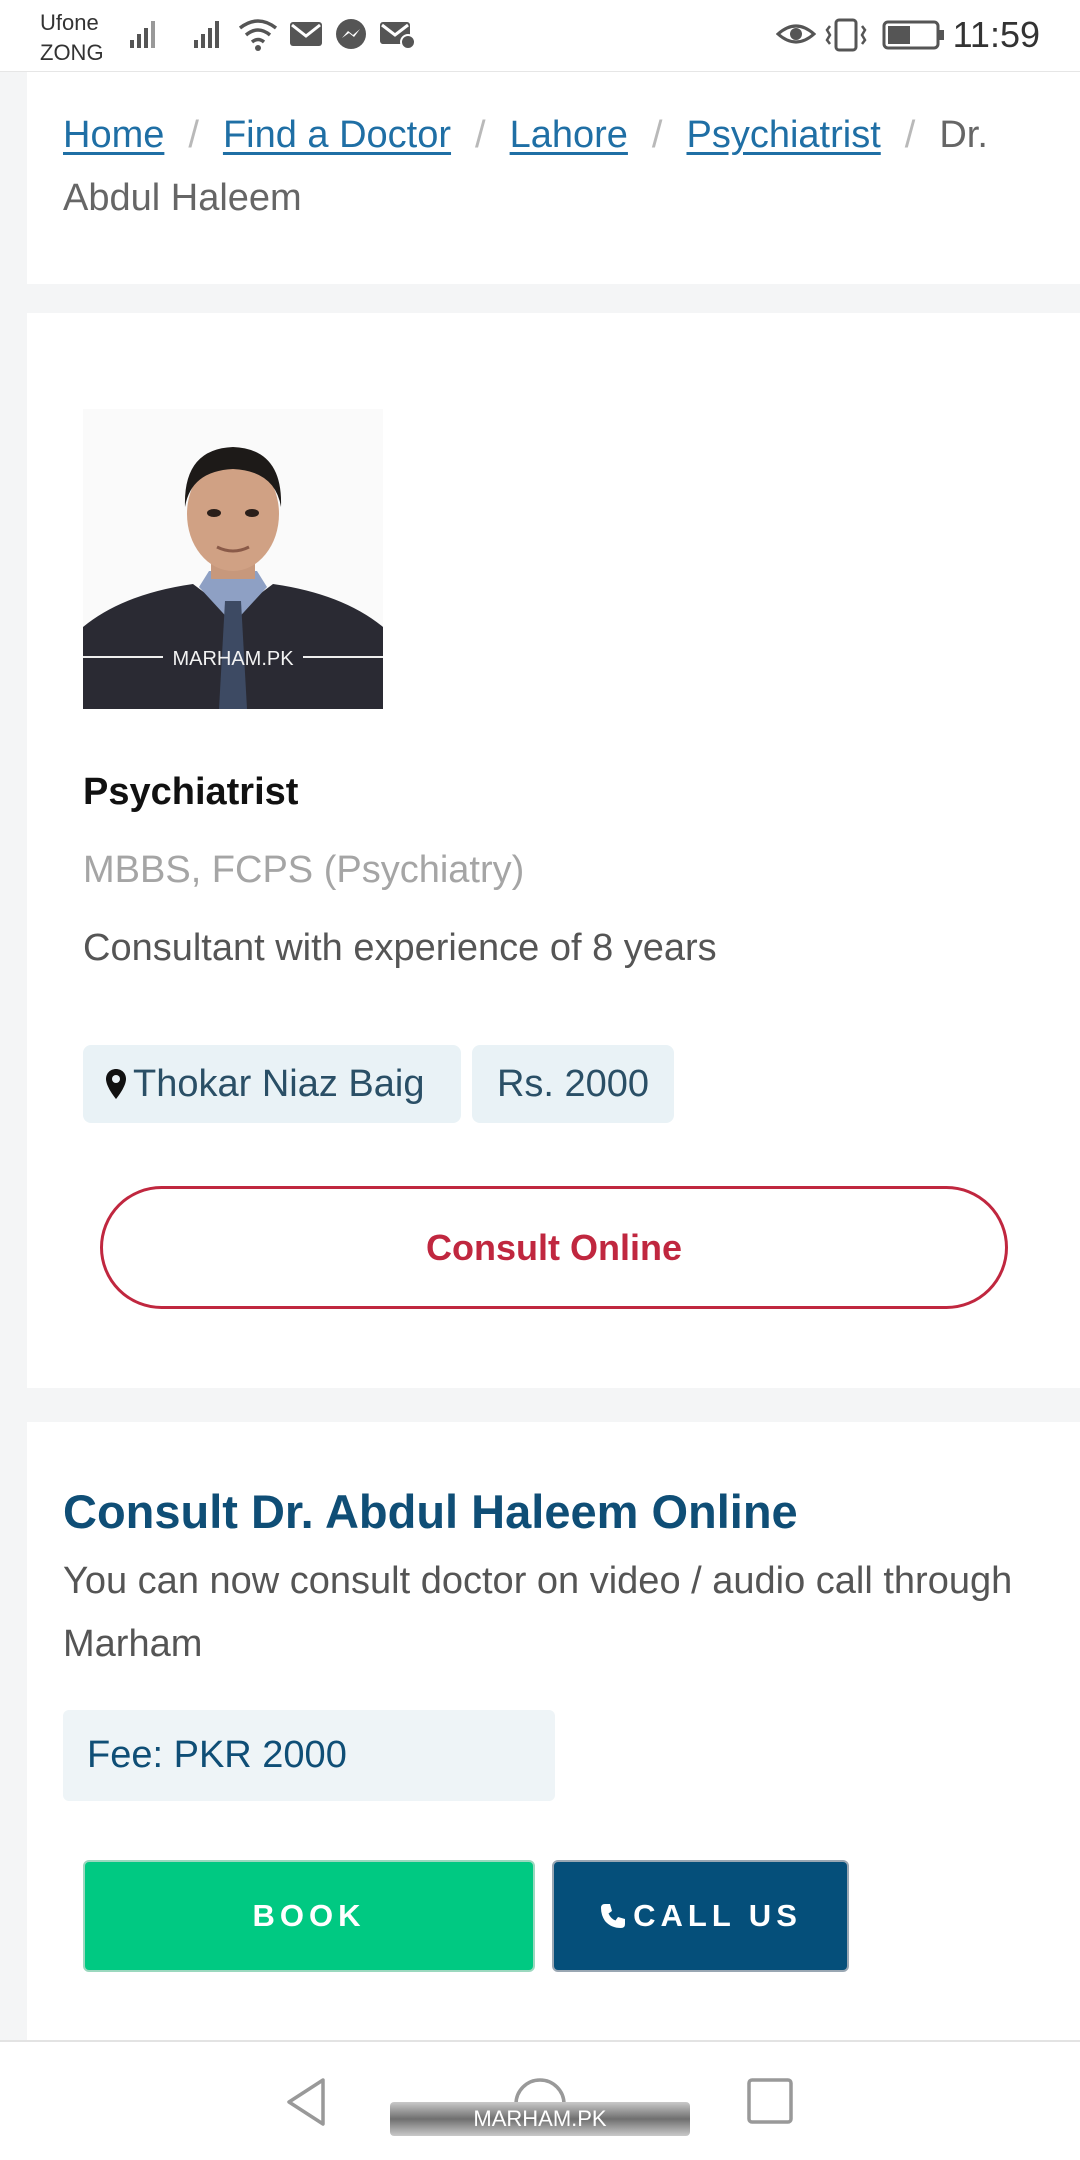 The image size is (1080, 2160). I want to click on breadcrumb-home-link: Home, so click(113, 135).